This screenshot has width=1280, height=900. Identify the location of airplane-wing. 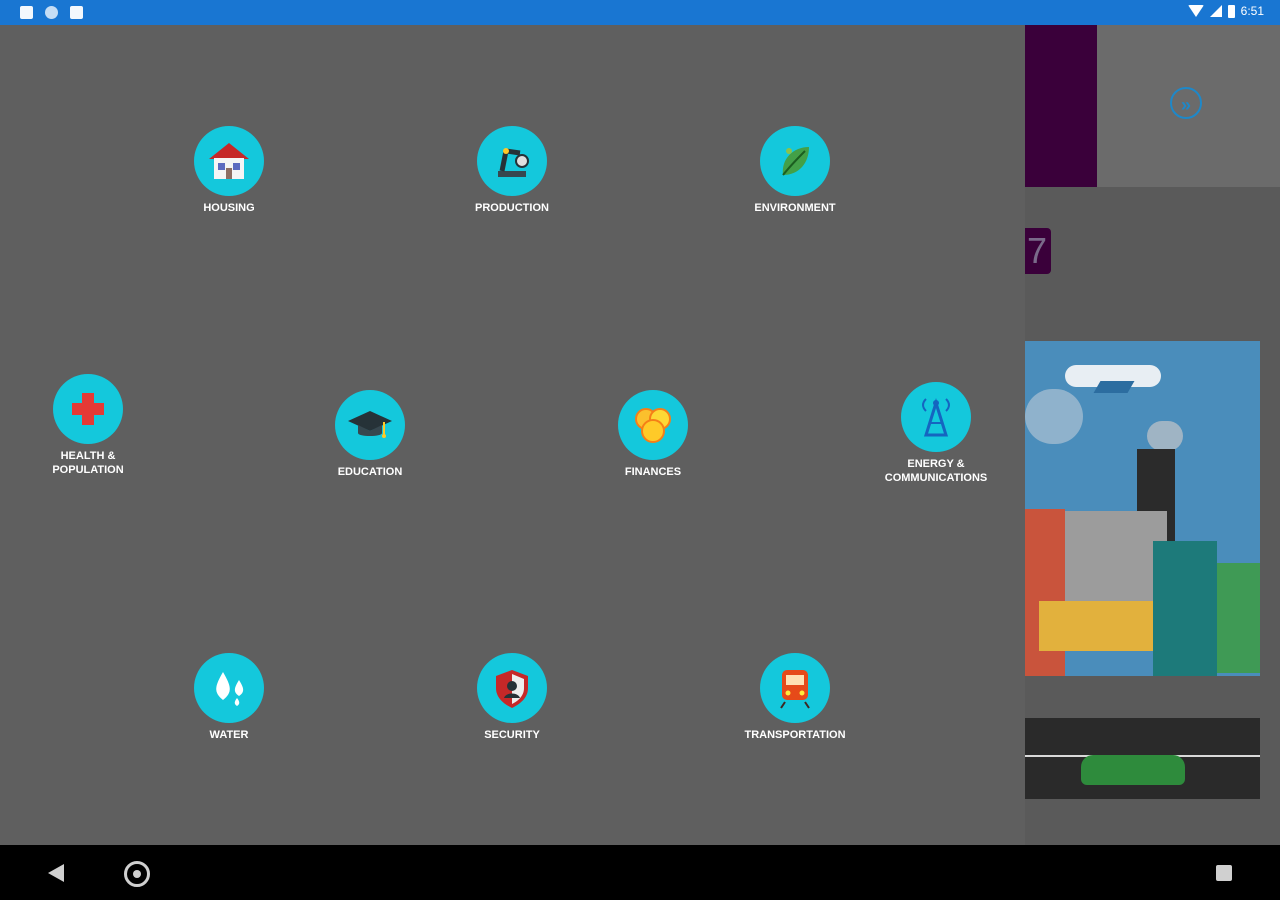
(1114, 387).